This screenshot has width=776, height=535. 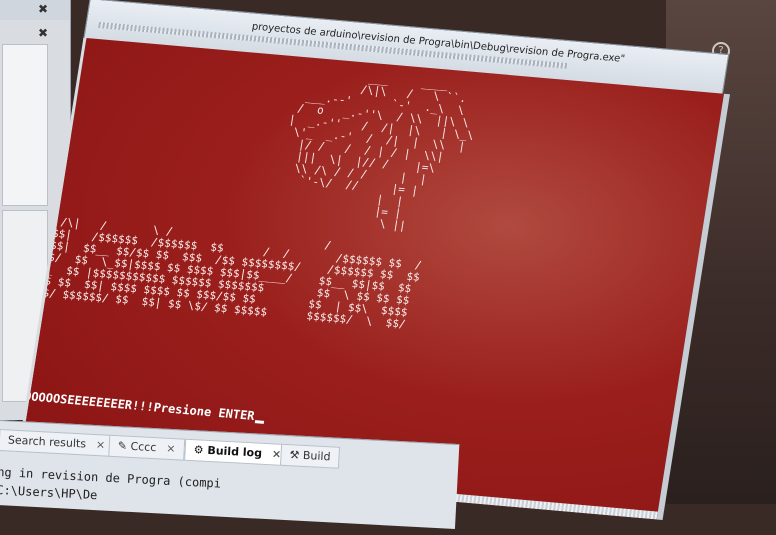 What do you see at coordinates (294, 455) in the screenshot?
I see `hammer-icon: ⚒` at bounding box center [294, 455].